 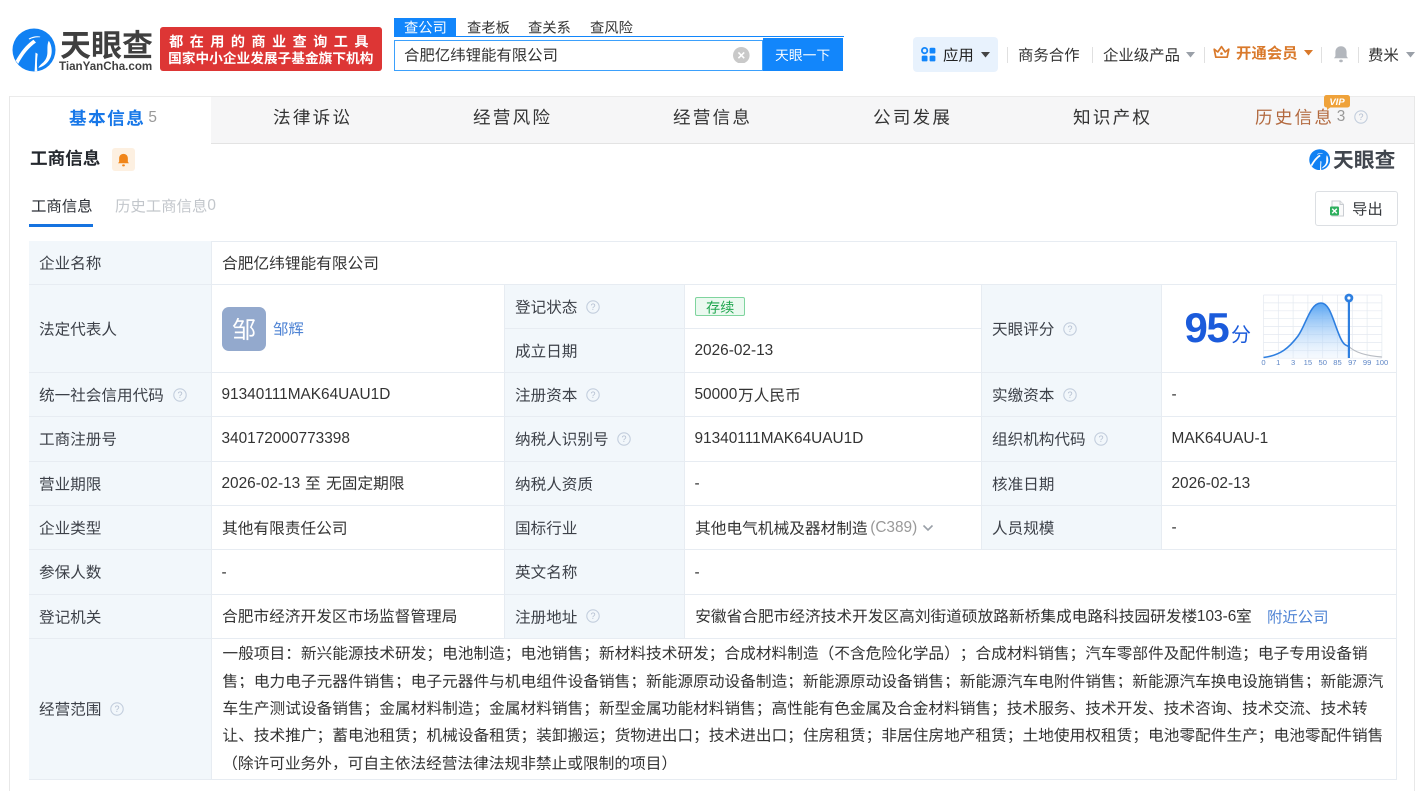 I want to click on svg-text: 99, so click(x=1366, y=362).